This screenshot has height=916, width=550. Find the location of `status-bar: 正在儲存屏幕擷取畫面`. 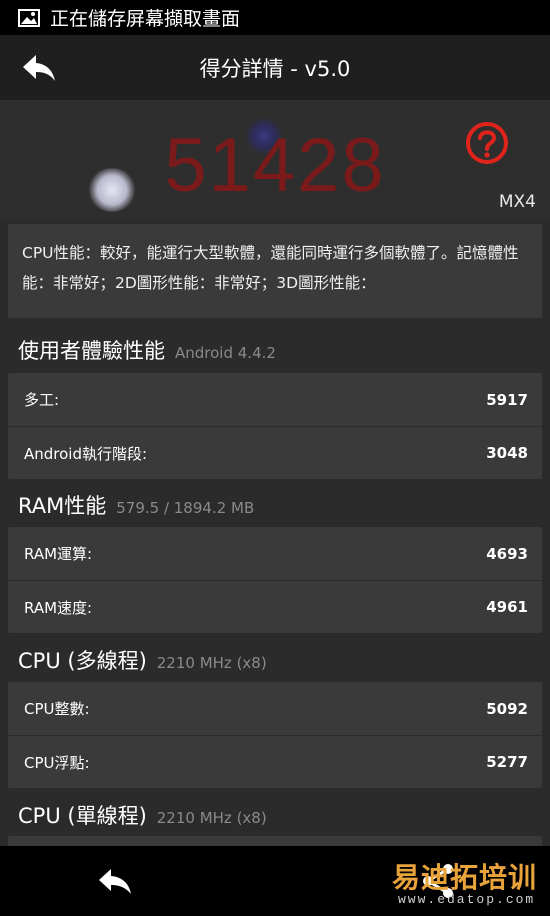

status-bar: 正在儲存屏幕擷取畫面 is located at coordinates (275, 17).